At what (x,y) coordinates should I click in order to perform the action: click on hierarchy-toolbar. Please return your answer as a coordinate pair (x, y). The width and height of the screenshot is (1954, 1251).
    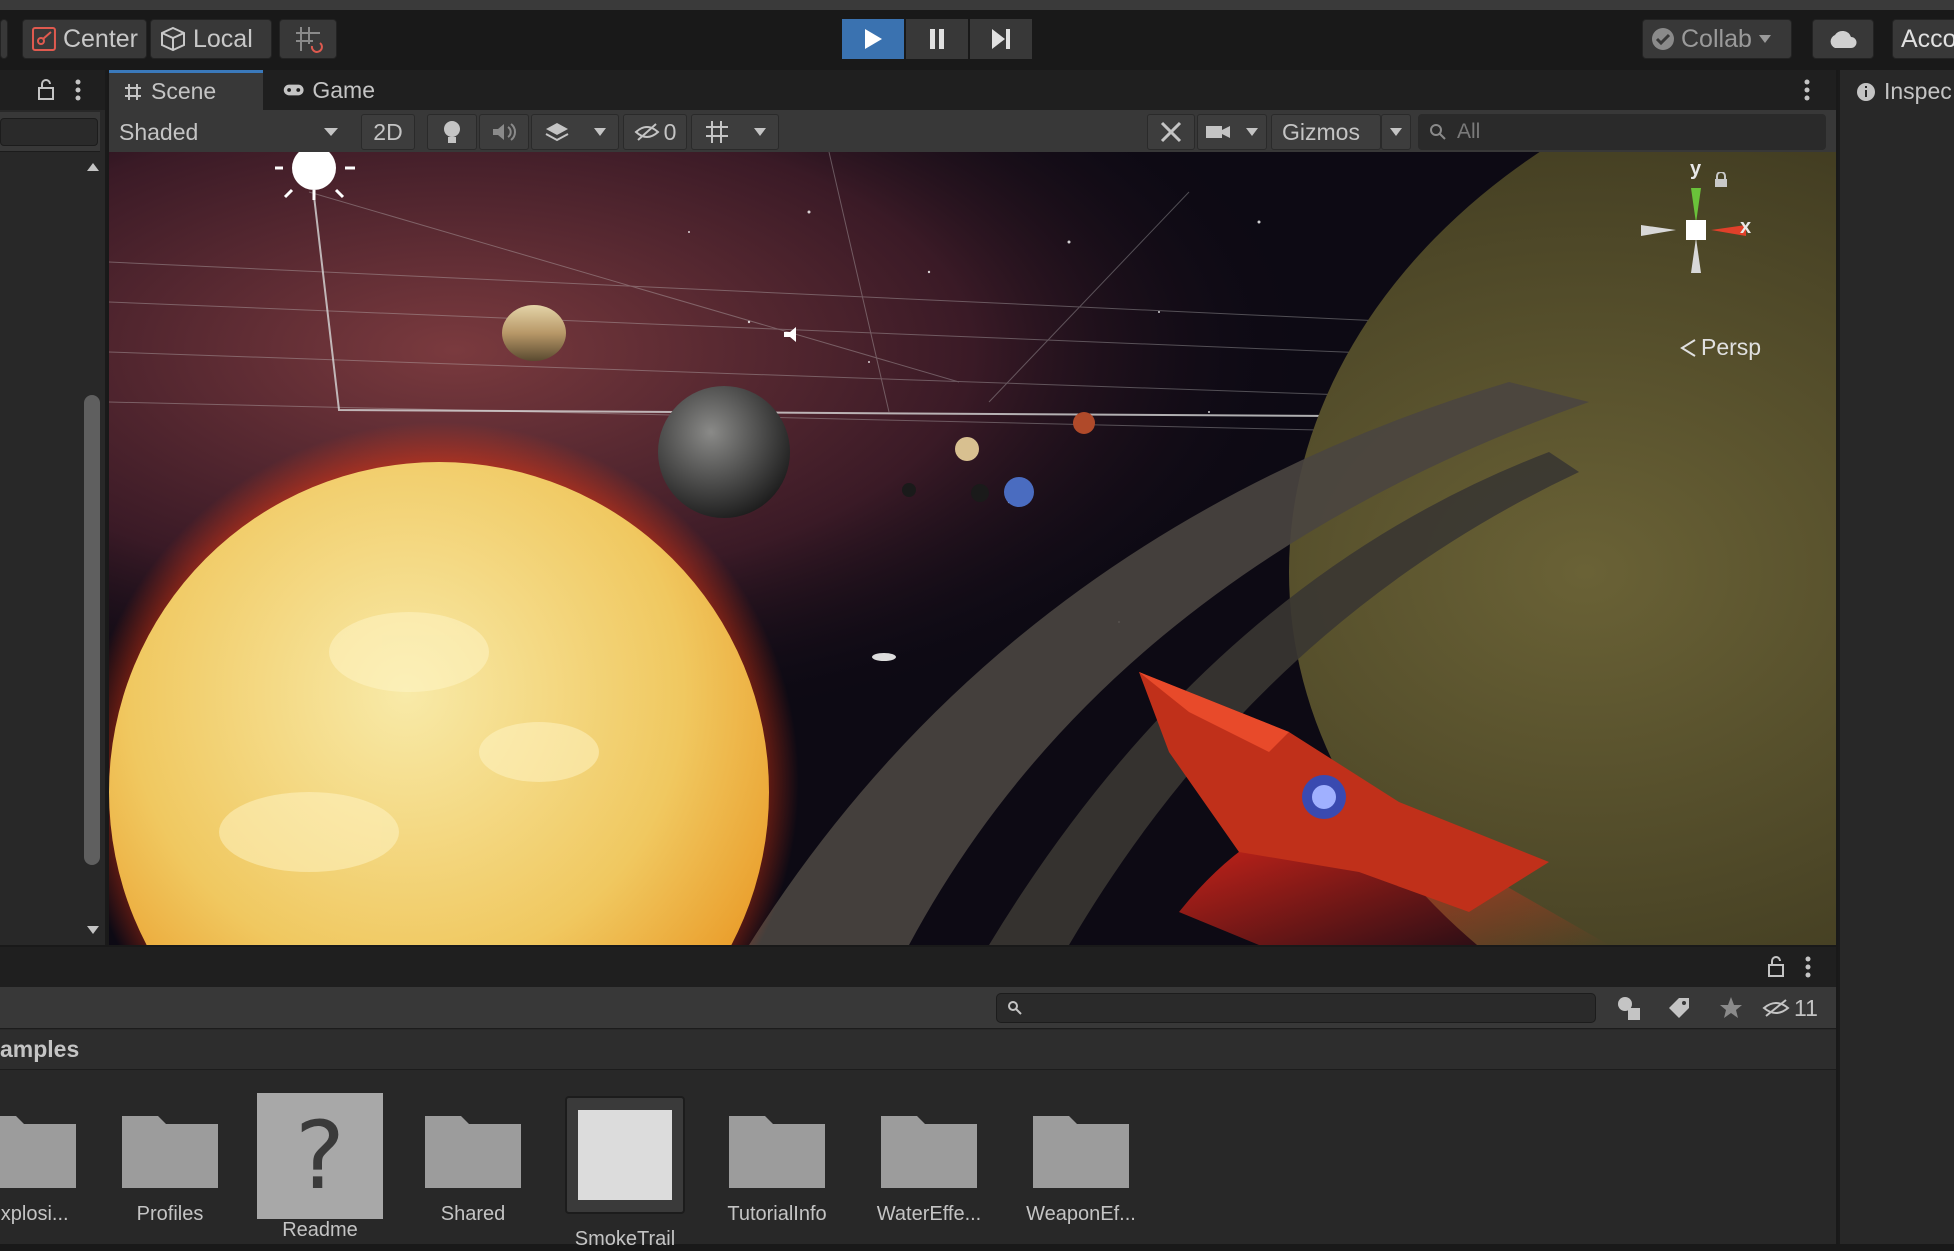
    Looking at the image, I should click on (50, 132).